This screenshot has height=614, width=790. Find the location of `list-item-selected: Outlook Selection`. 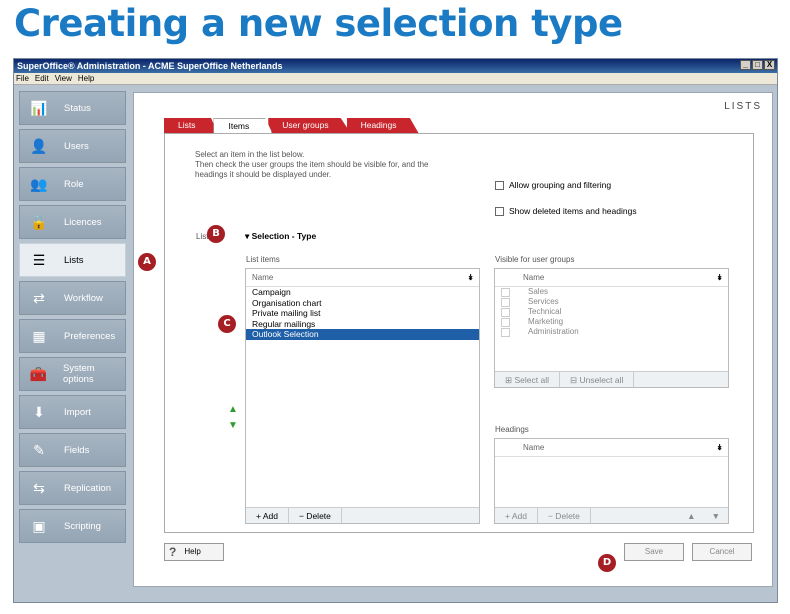

list-item-selected: Outlook Selection is located at coordinates (362, 334).